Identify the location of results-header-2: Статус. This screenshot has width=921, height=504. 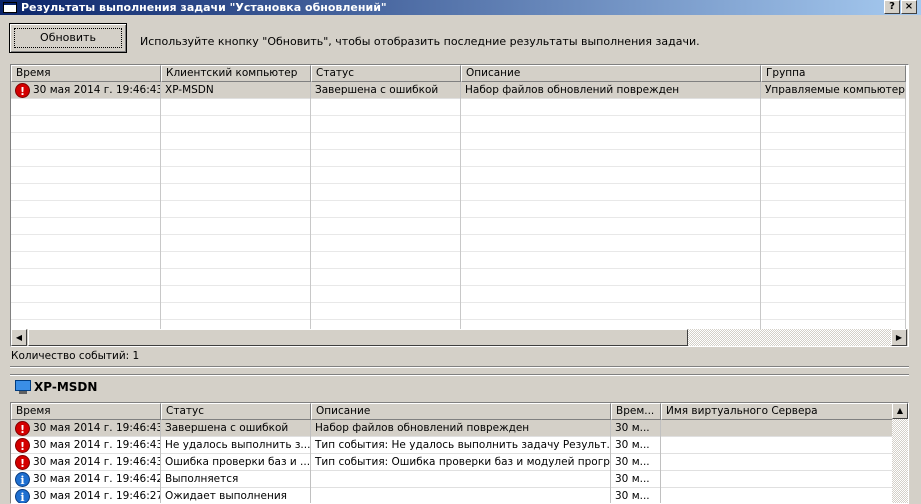
(386, 73).